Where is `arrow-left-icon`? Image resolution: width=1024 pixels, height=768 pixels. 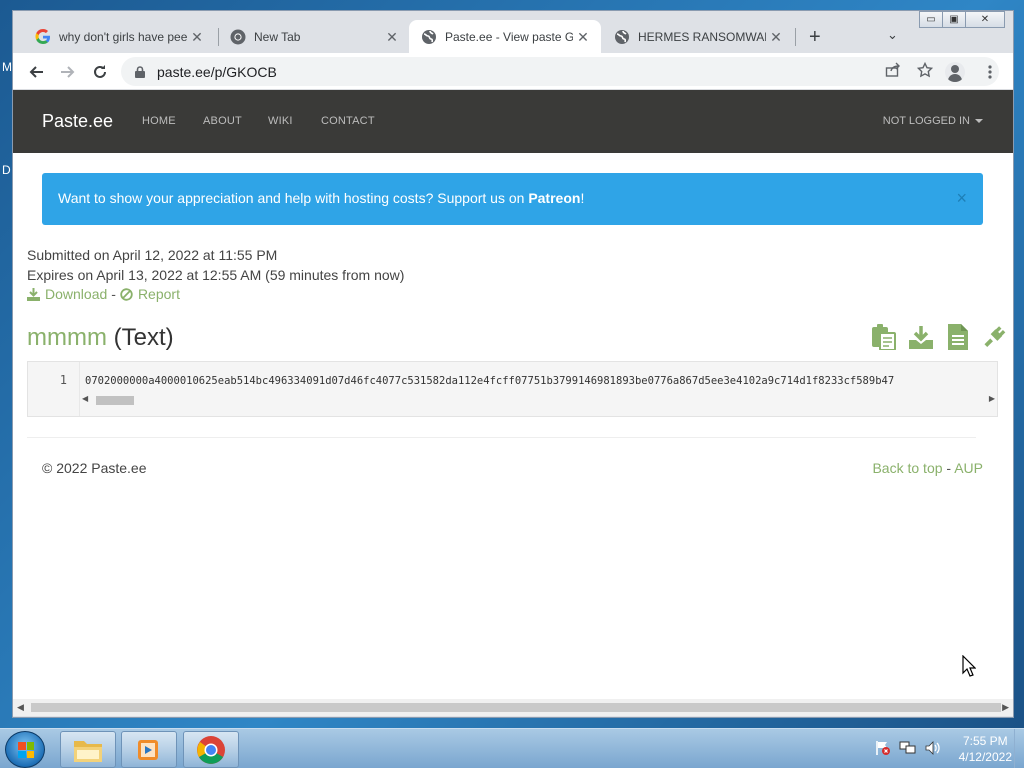
arrow-left-icon is located at coordinates (36, 72).